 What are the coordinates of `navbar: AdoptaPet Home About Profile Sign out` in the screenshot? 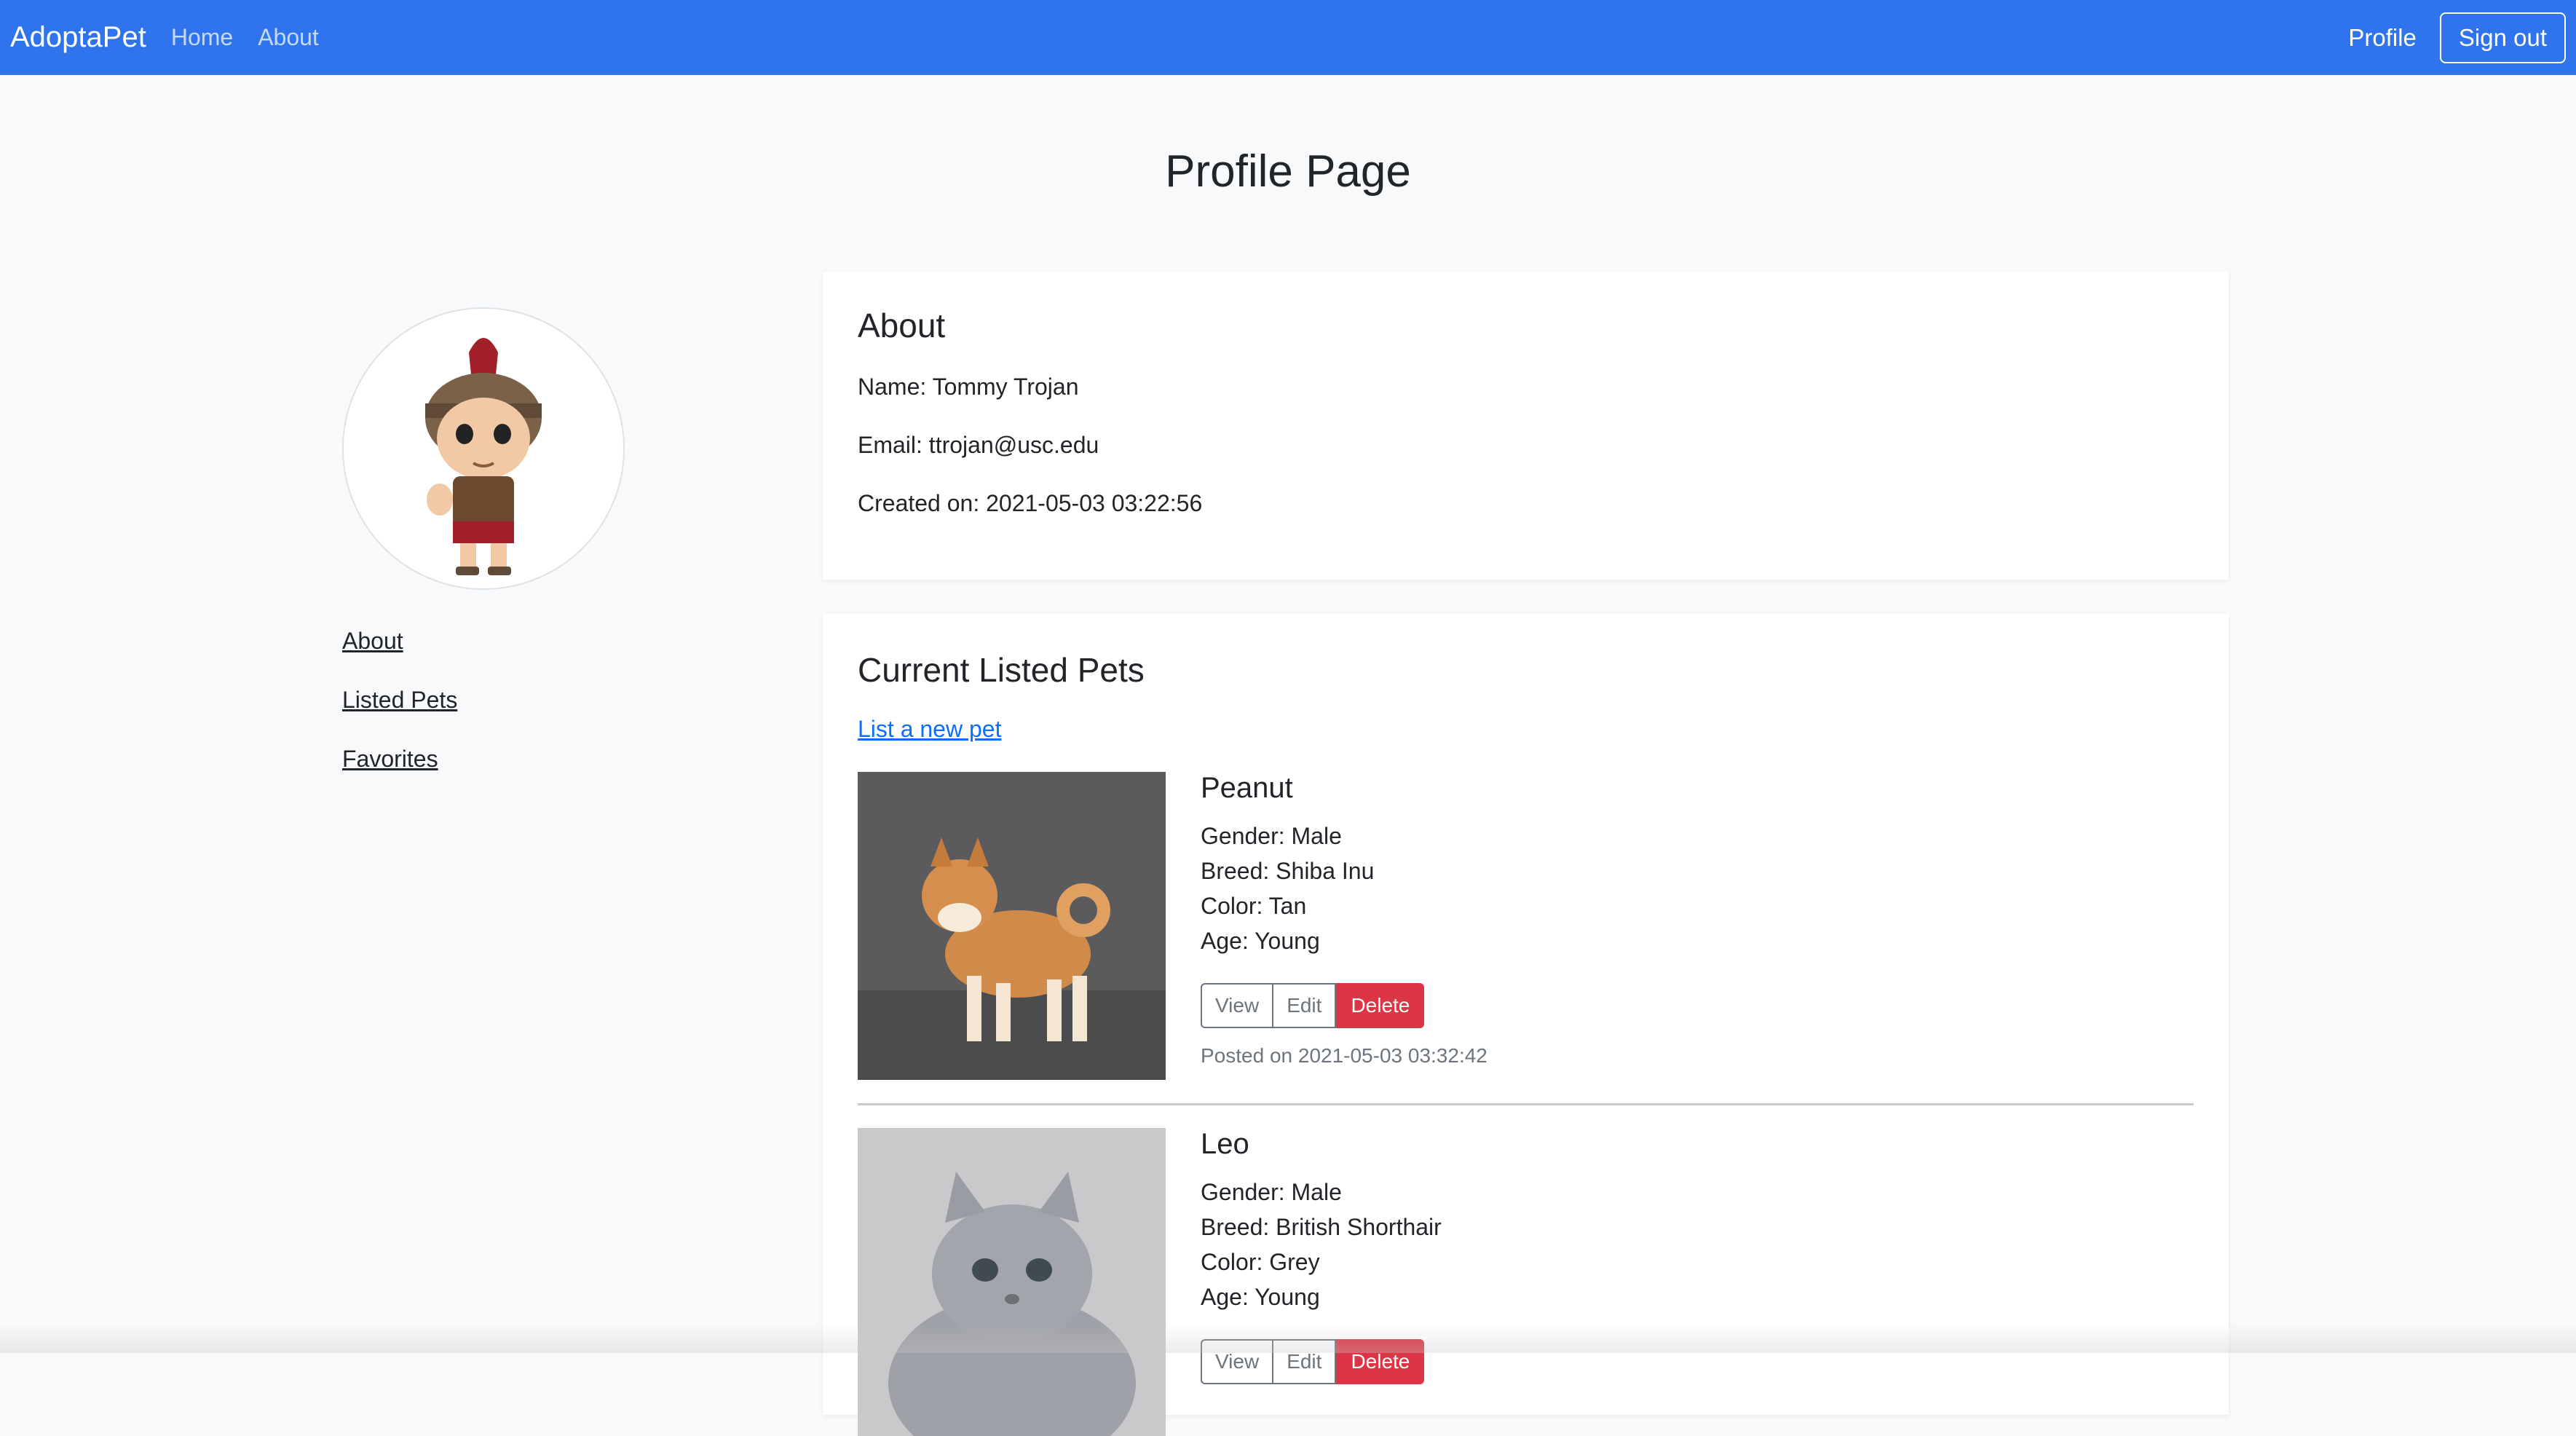 It's located at (1288, 37).